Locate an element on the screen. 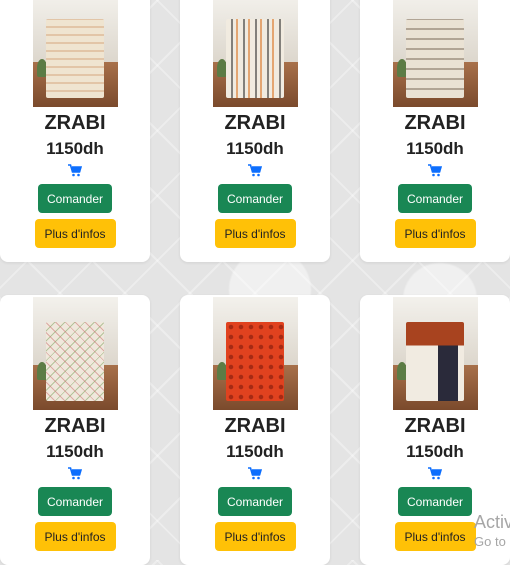  watermark-line-2: Go to is located at coordinates (490, 541).